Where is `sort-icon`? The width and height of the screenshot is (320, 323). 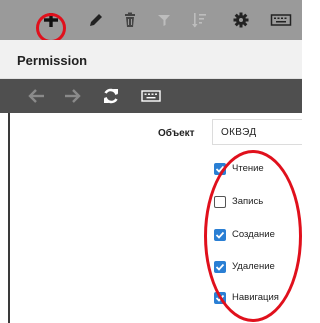 sort-icon is located at coordinates (199, 20).